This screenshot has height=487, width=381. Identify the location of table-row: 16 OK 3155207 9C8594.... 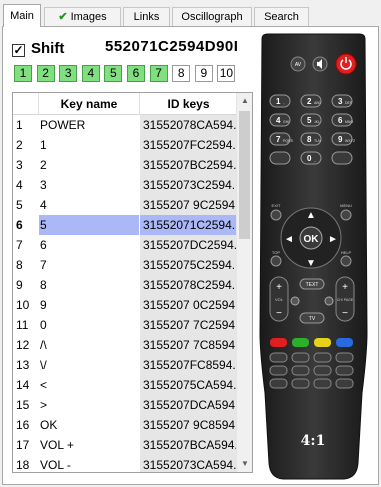
(125, 425).